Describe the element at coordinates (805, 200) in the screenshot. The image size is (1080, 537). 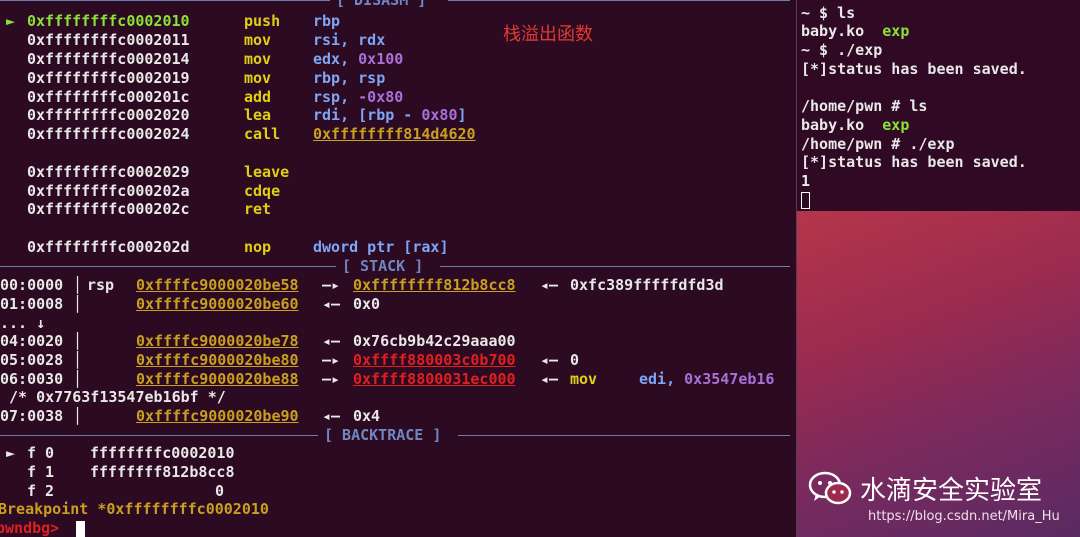
I see `shell-cursor` at that location.